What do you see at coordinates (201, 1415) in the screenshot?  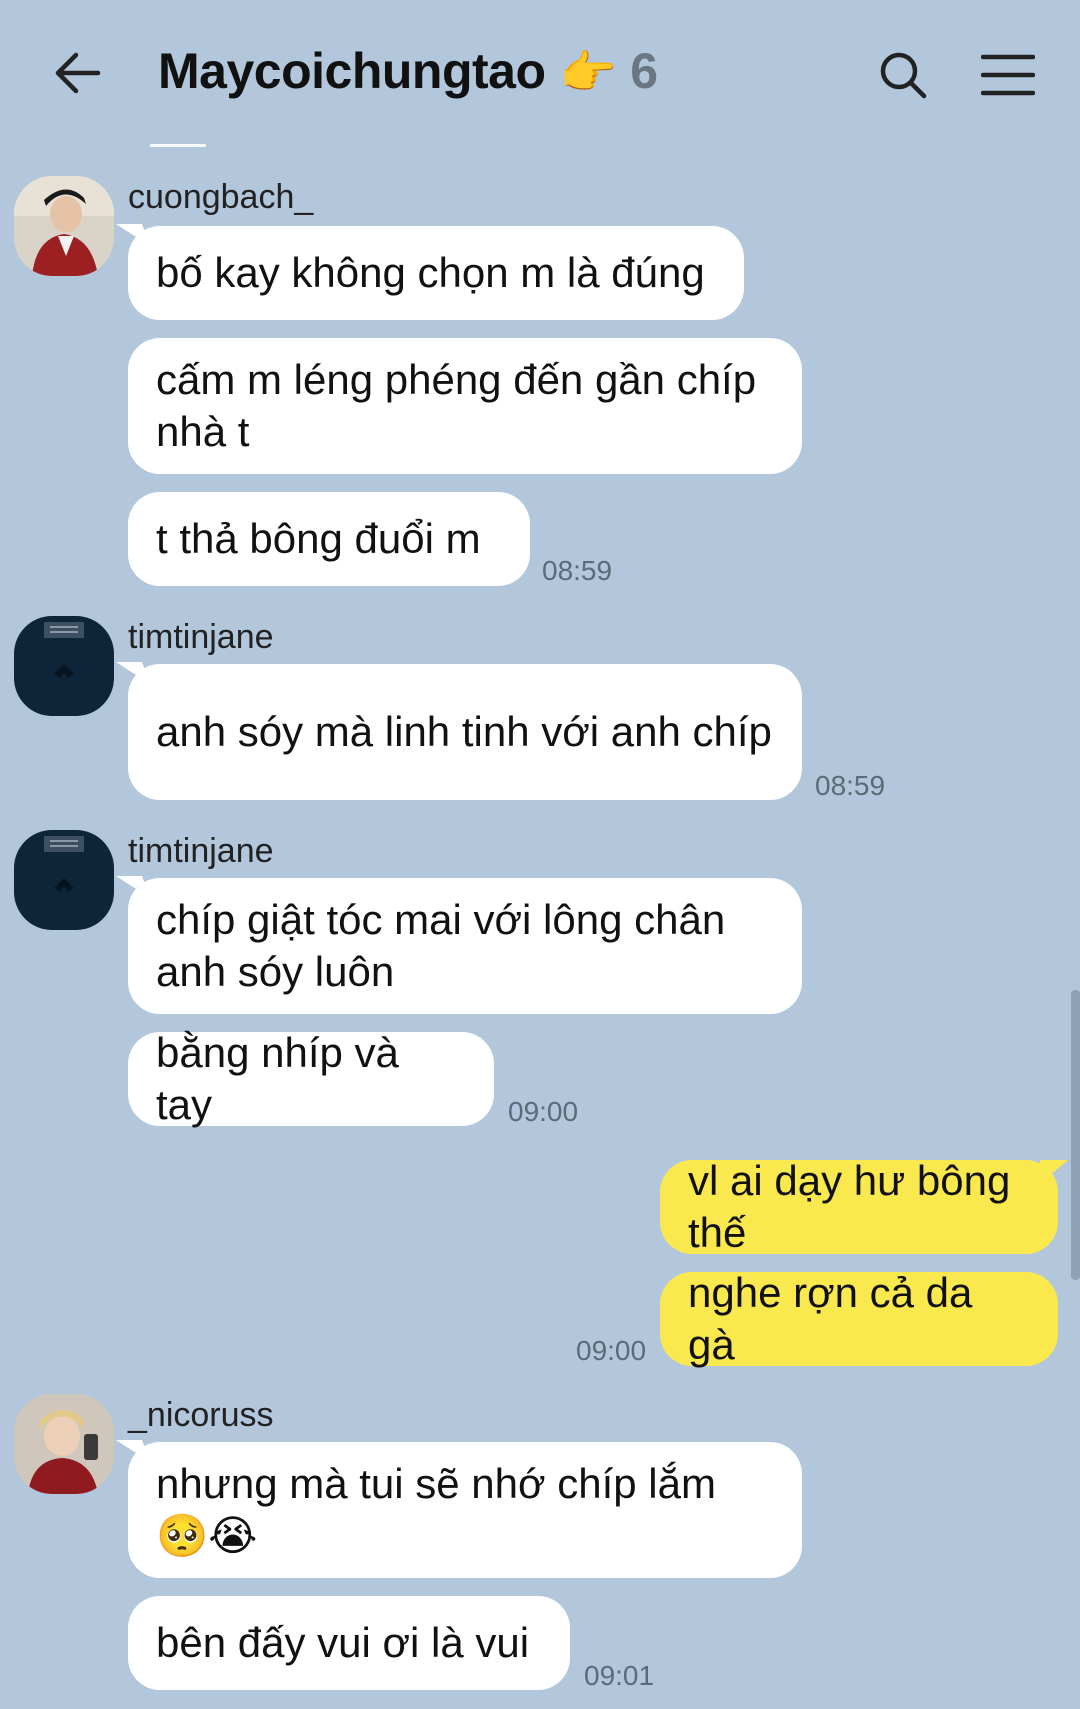 I see `sender-name: _nicoruss` at bounding box center [201, 1415].